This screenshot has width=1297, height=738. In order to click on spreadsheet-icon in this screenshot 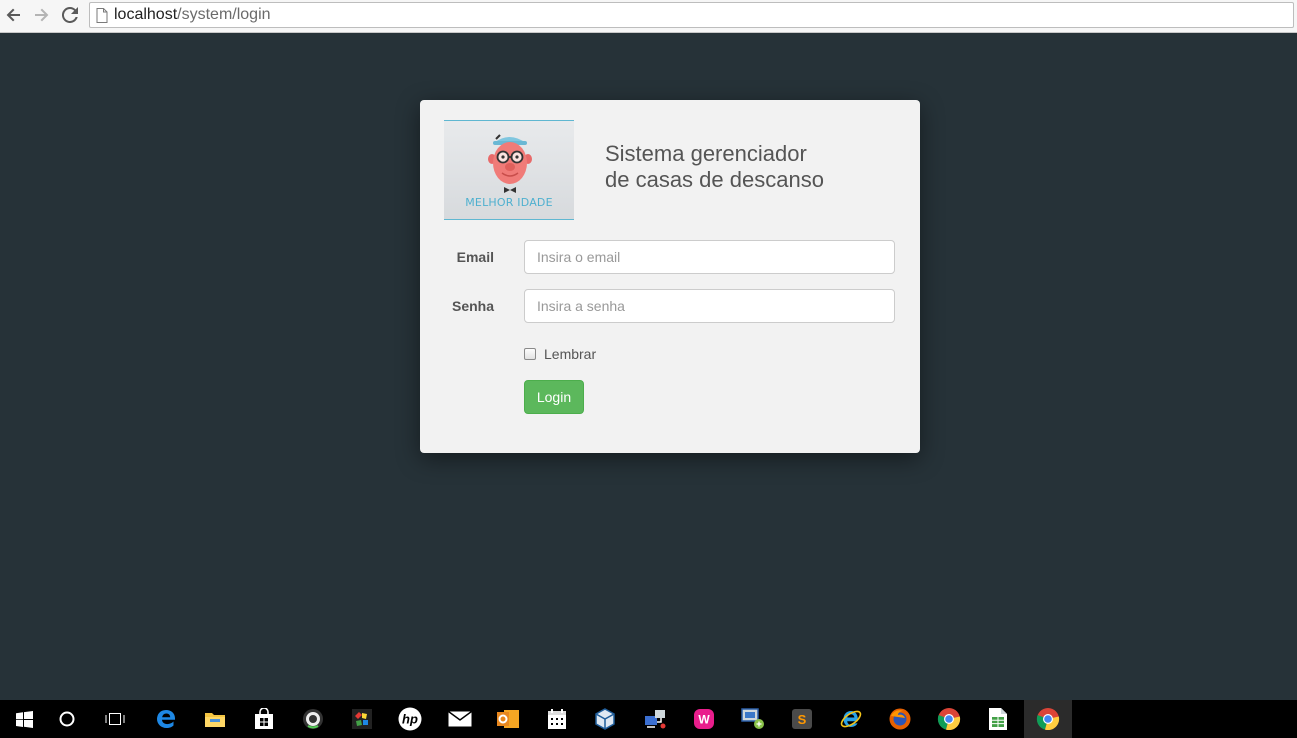, I will do `click(998, 719)`.